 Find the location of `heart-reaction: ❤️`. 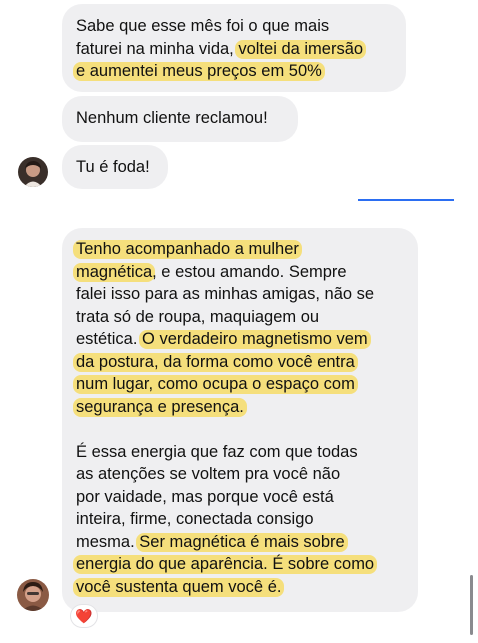

heart-reaction: ❤️ is located at coordinates (84, 616).